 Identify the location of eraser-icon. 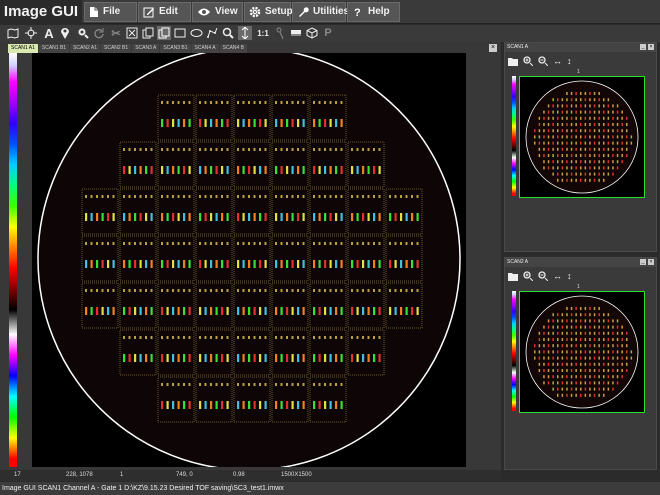
(296, 33).